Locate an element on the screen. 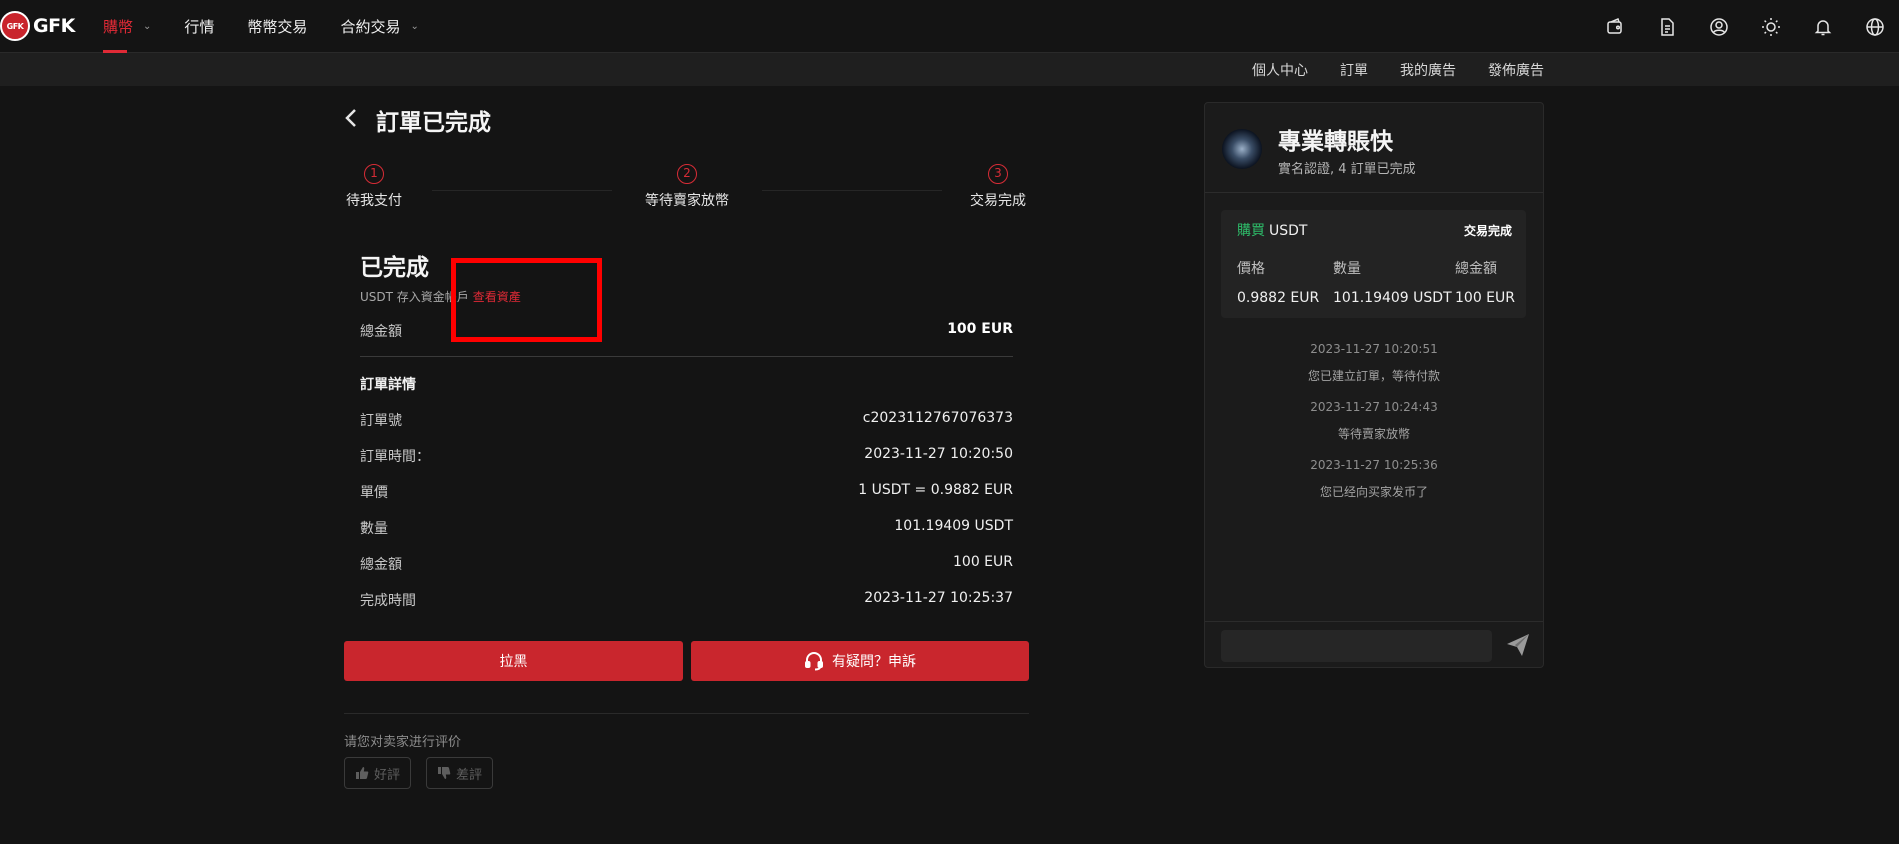  merchant-info: 實名認證, 4 訂單已完成 is located at coordinates (1347, 169).